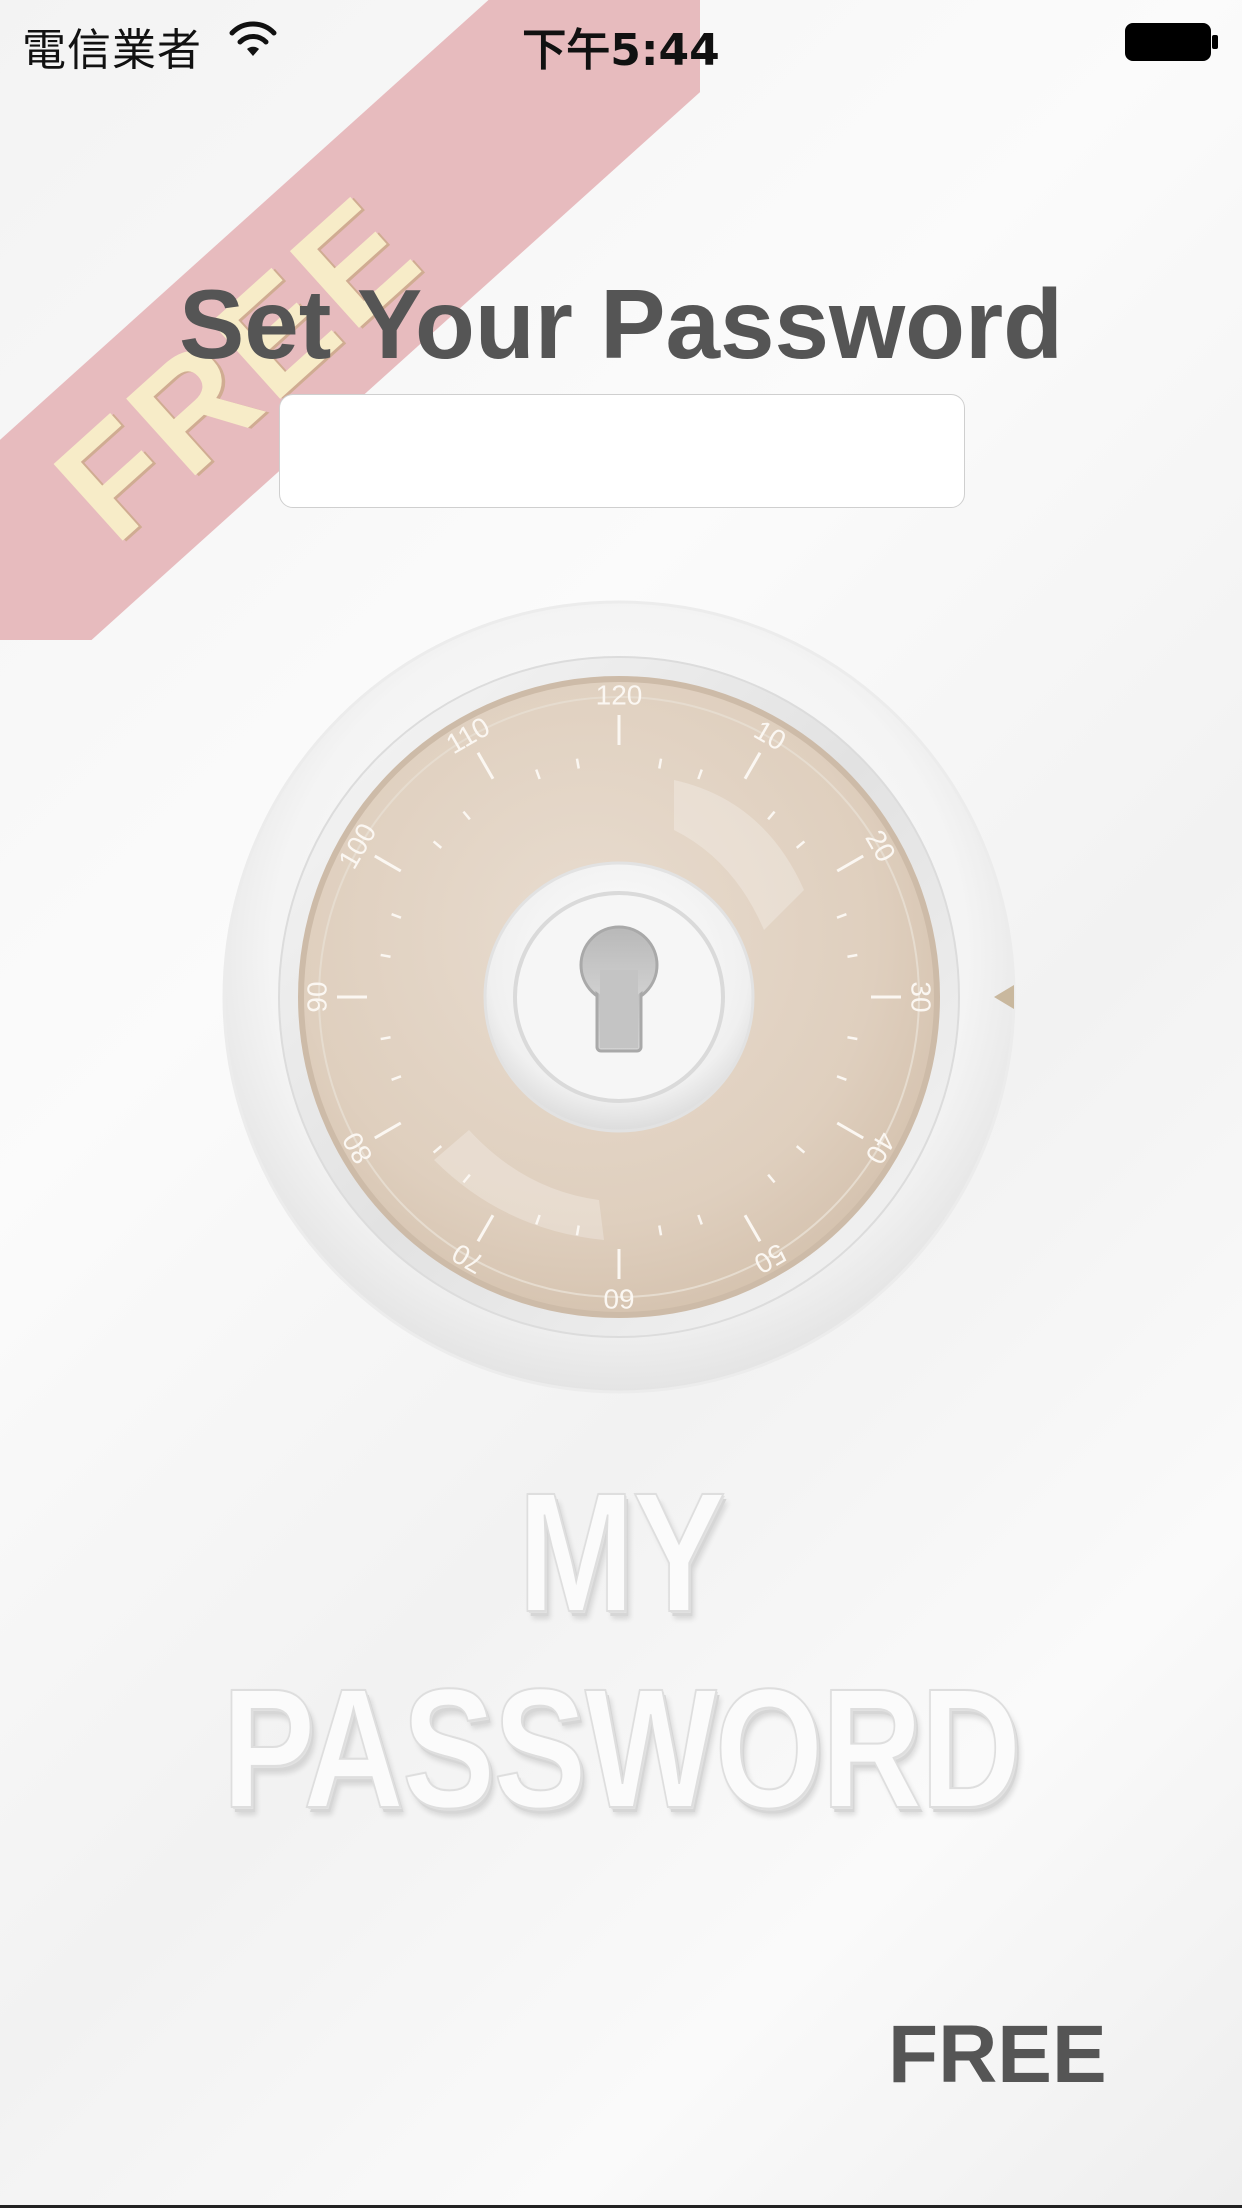  I want to click on battery-icon, so click(1171, 42).